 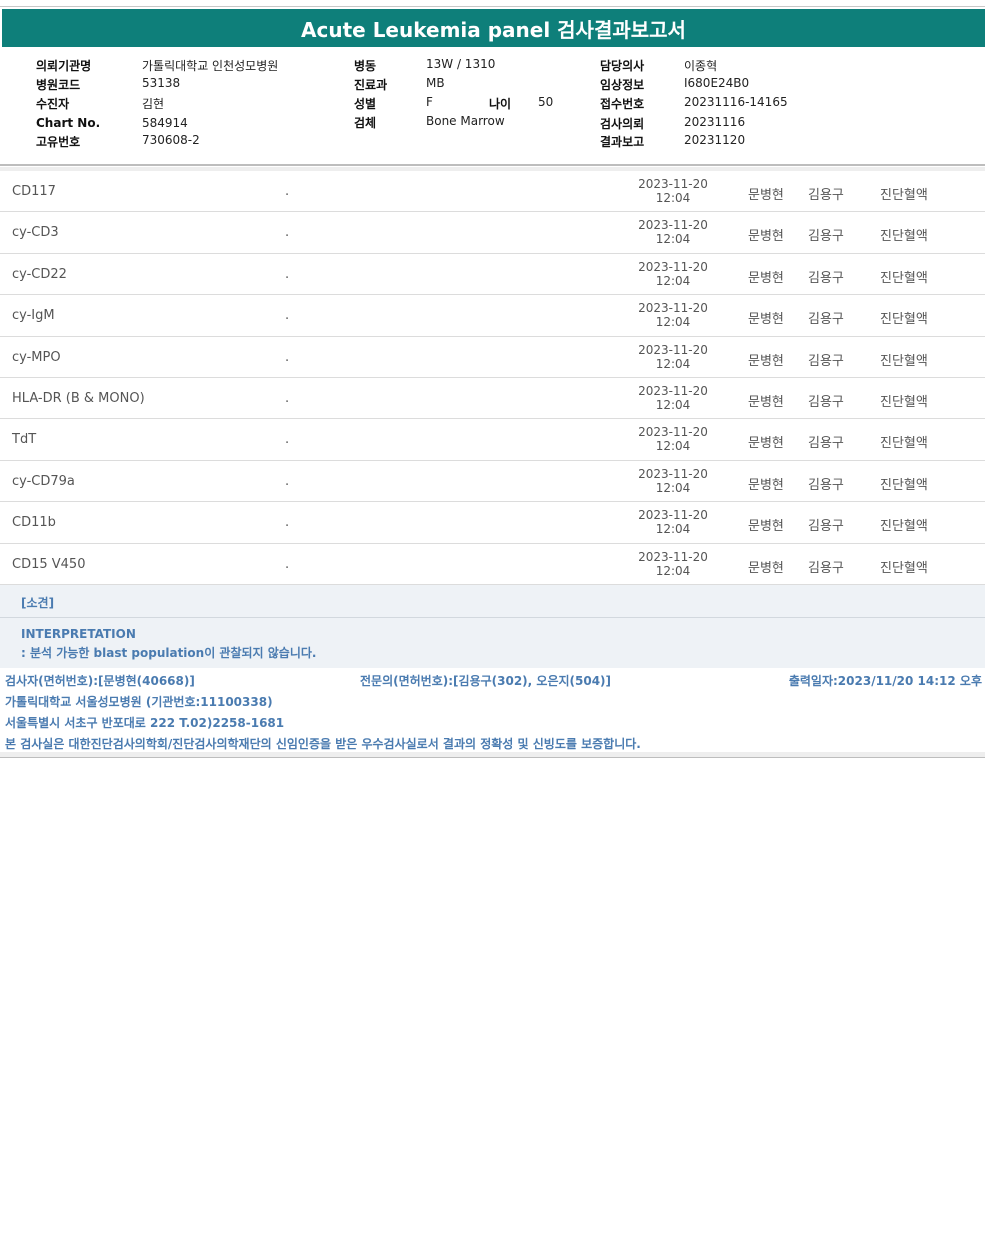 I want to click on ward-label: 병동, so click(x=365, y=66).